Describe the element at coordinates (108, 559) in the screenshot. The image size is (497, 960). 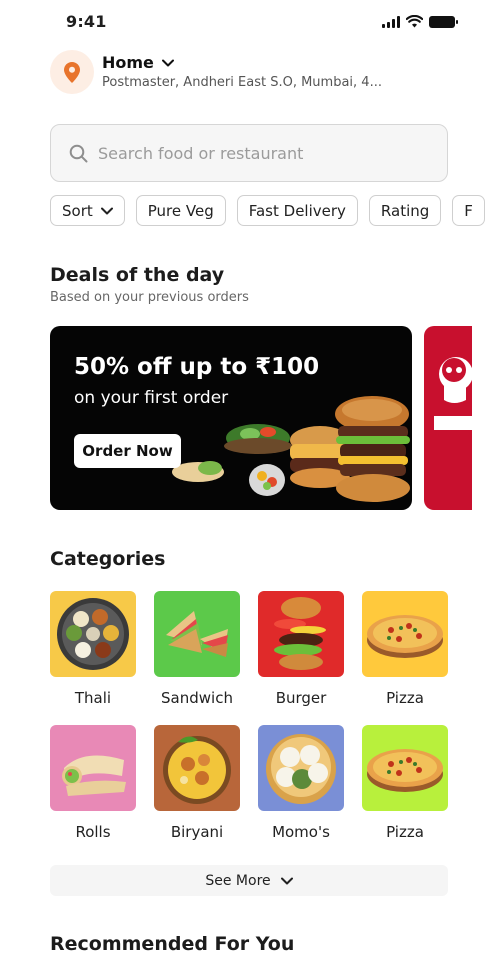
I see `categories-title: Categories` at that location.